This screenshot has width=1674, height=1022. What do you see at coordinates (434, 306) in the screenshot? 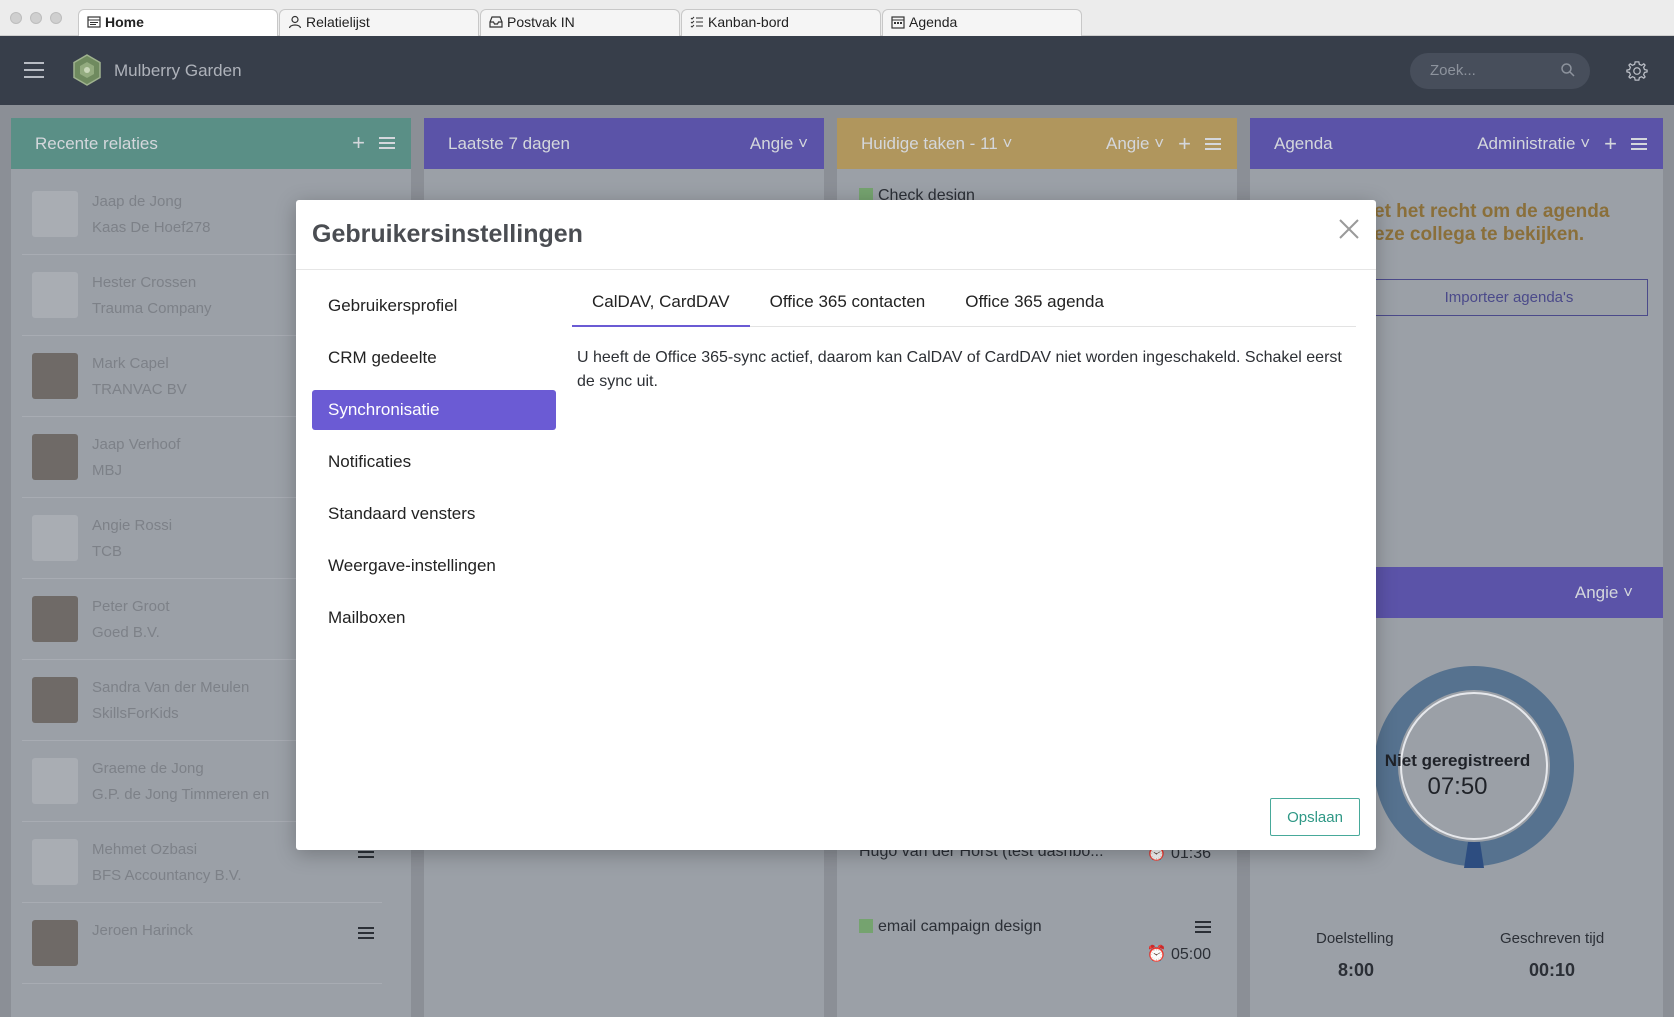
I see `sidebar-item-profile: Gebruikersprofiel` at bounding box center [434, 306].